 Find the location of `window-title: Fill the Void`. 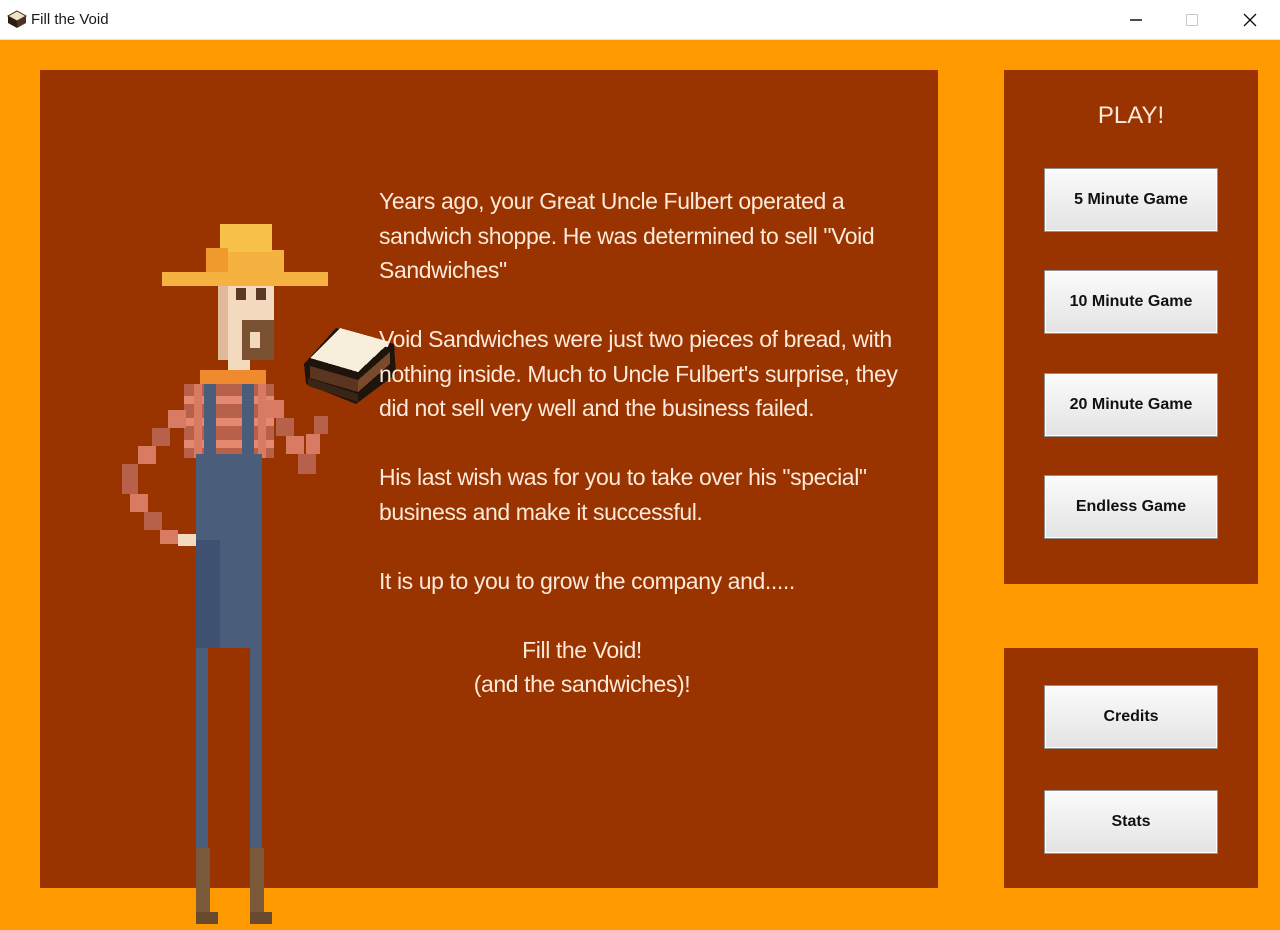

window-title: Fill the Void is located at coordinates (70, 19).